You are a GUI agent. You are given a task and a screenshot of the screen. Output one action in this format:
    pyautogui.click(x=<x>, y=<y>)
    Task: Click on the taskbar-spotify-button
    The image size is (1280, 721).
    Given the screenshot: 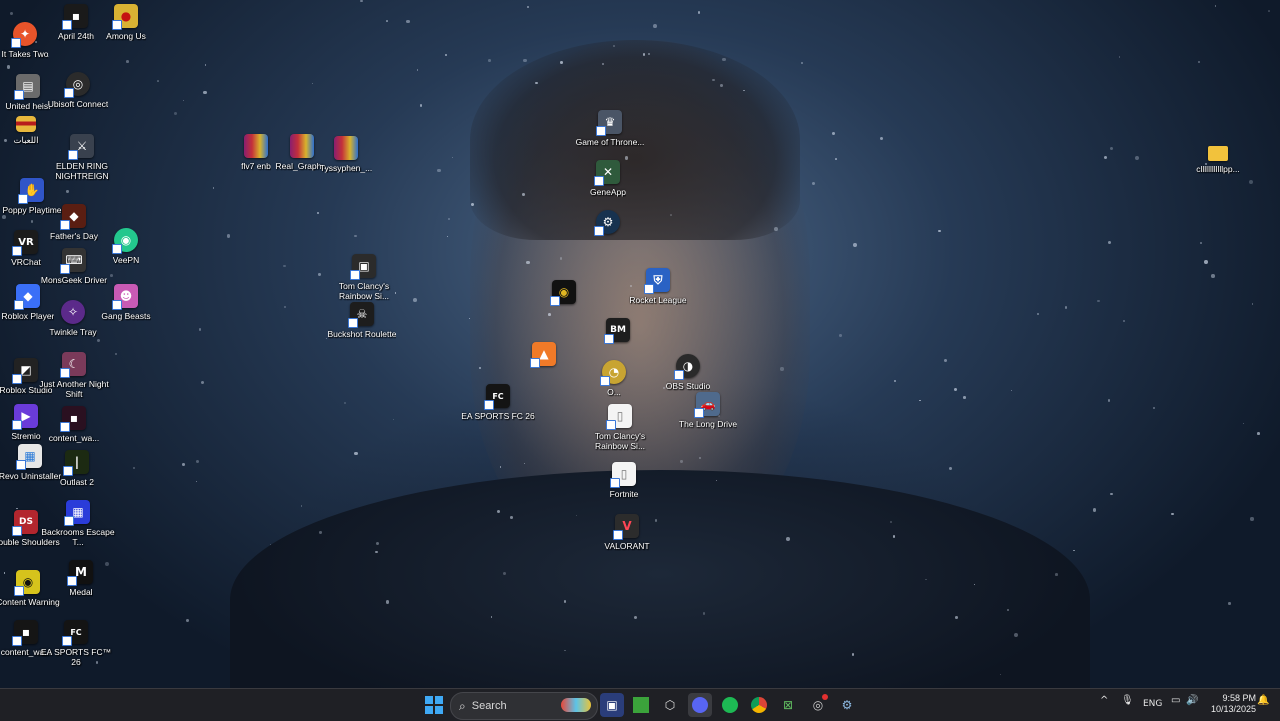 What is the action you would take?
    pyautogui.click(x=730, y=705)
    